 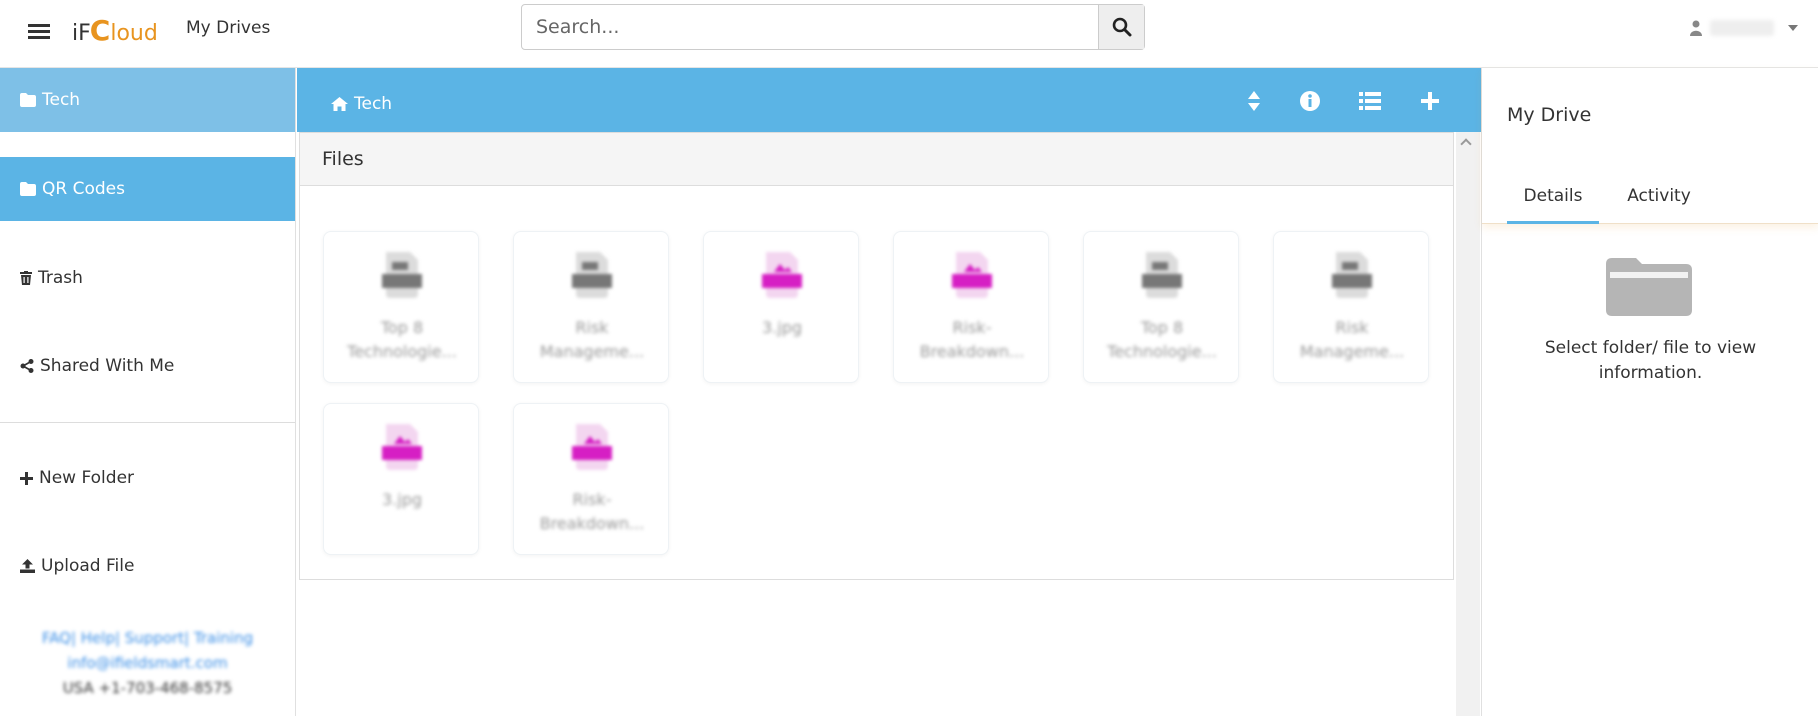 I want to click on sidebar-item-label: Upload File, so click(x=88, y=566).